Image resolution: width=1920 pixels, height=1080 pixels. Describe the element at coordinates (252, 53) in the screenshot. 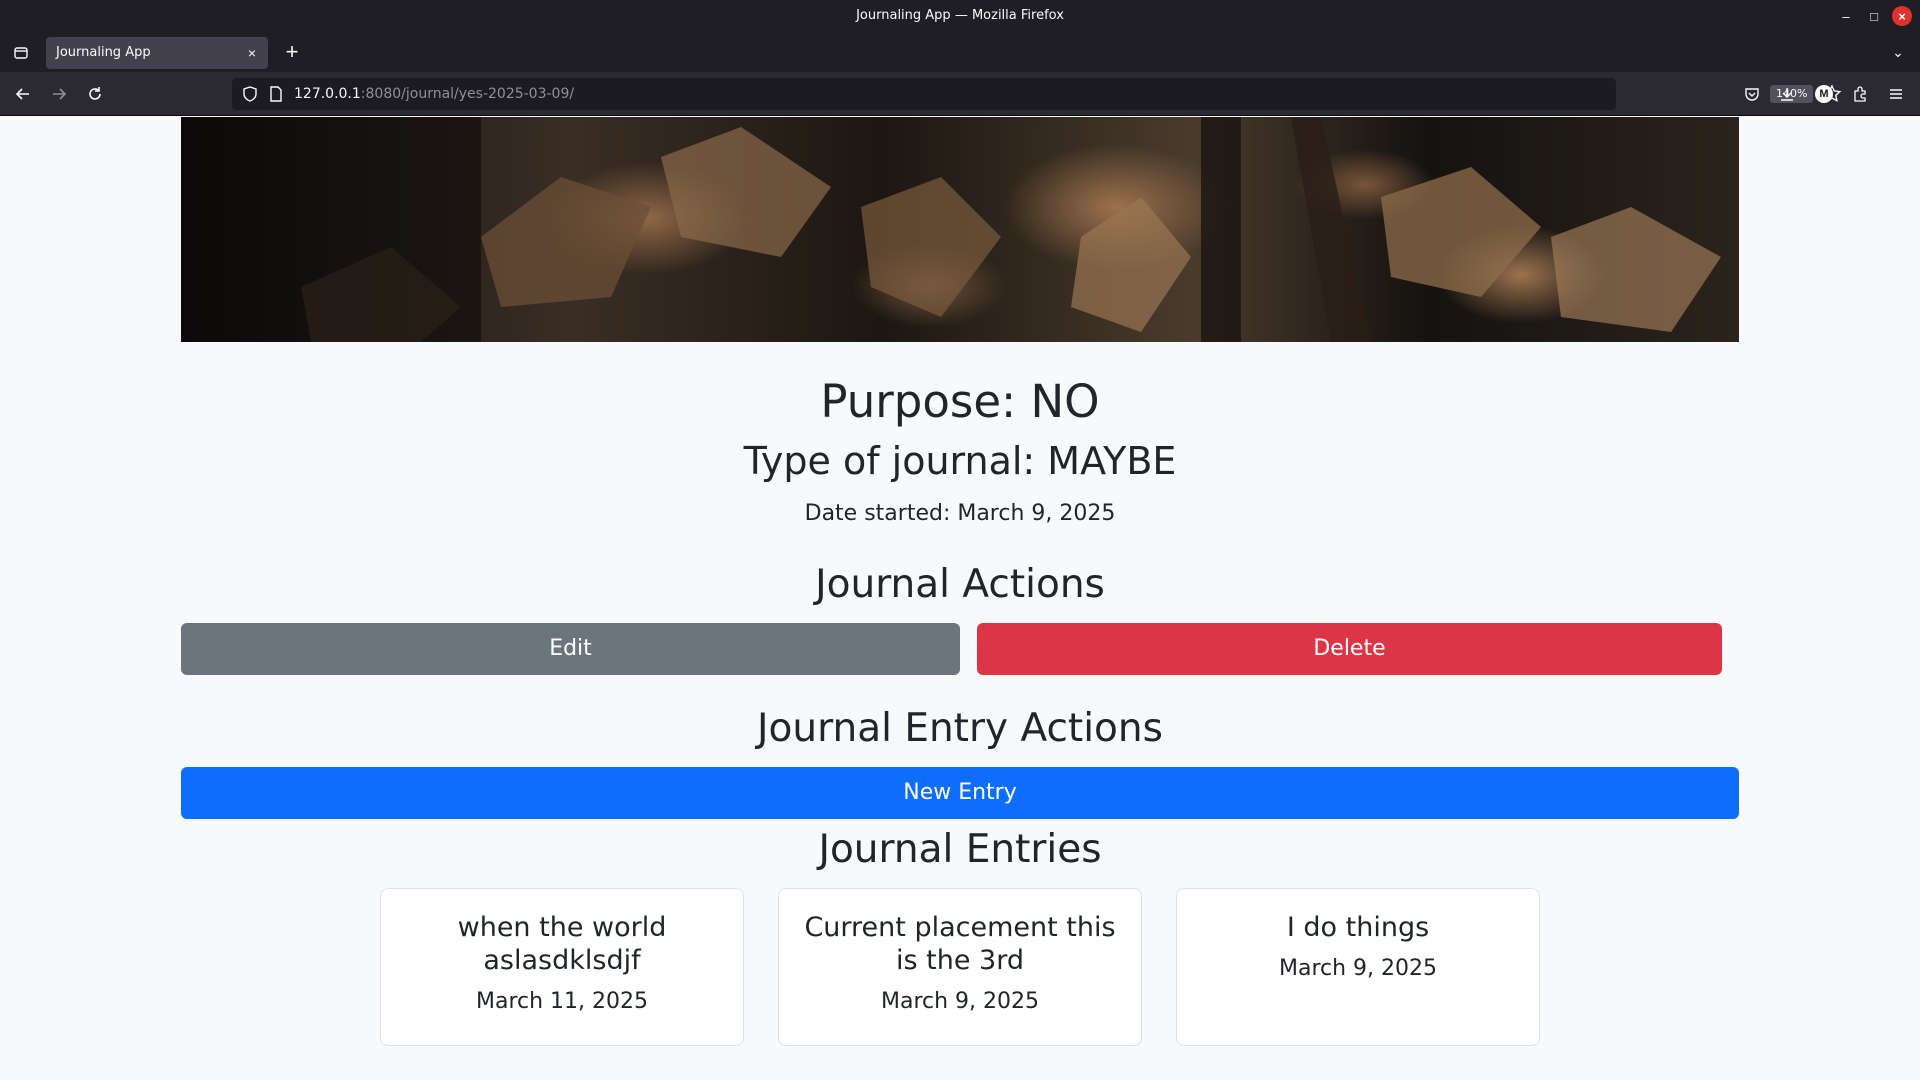

I see `close-tab-icon: ×` at that location.